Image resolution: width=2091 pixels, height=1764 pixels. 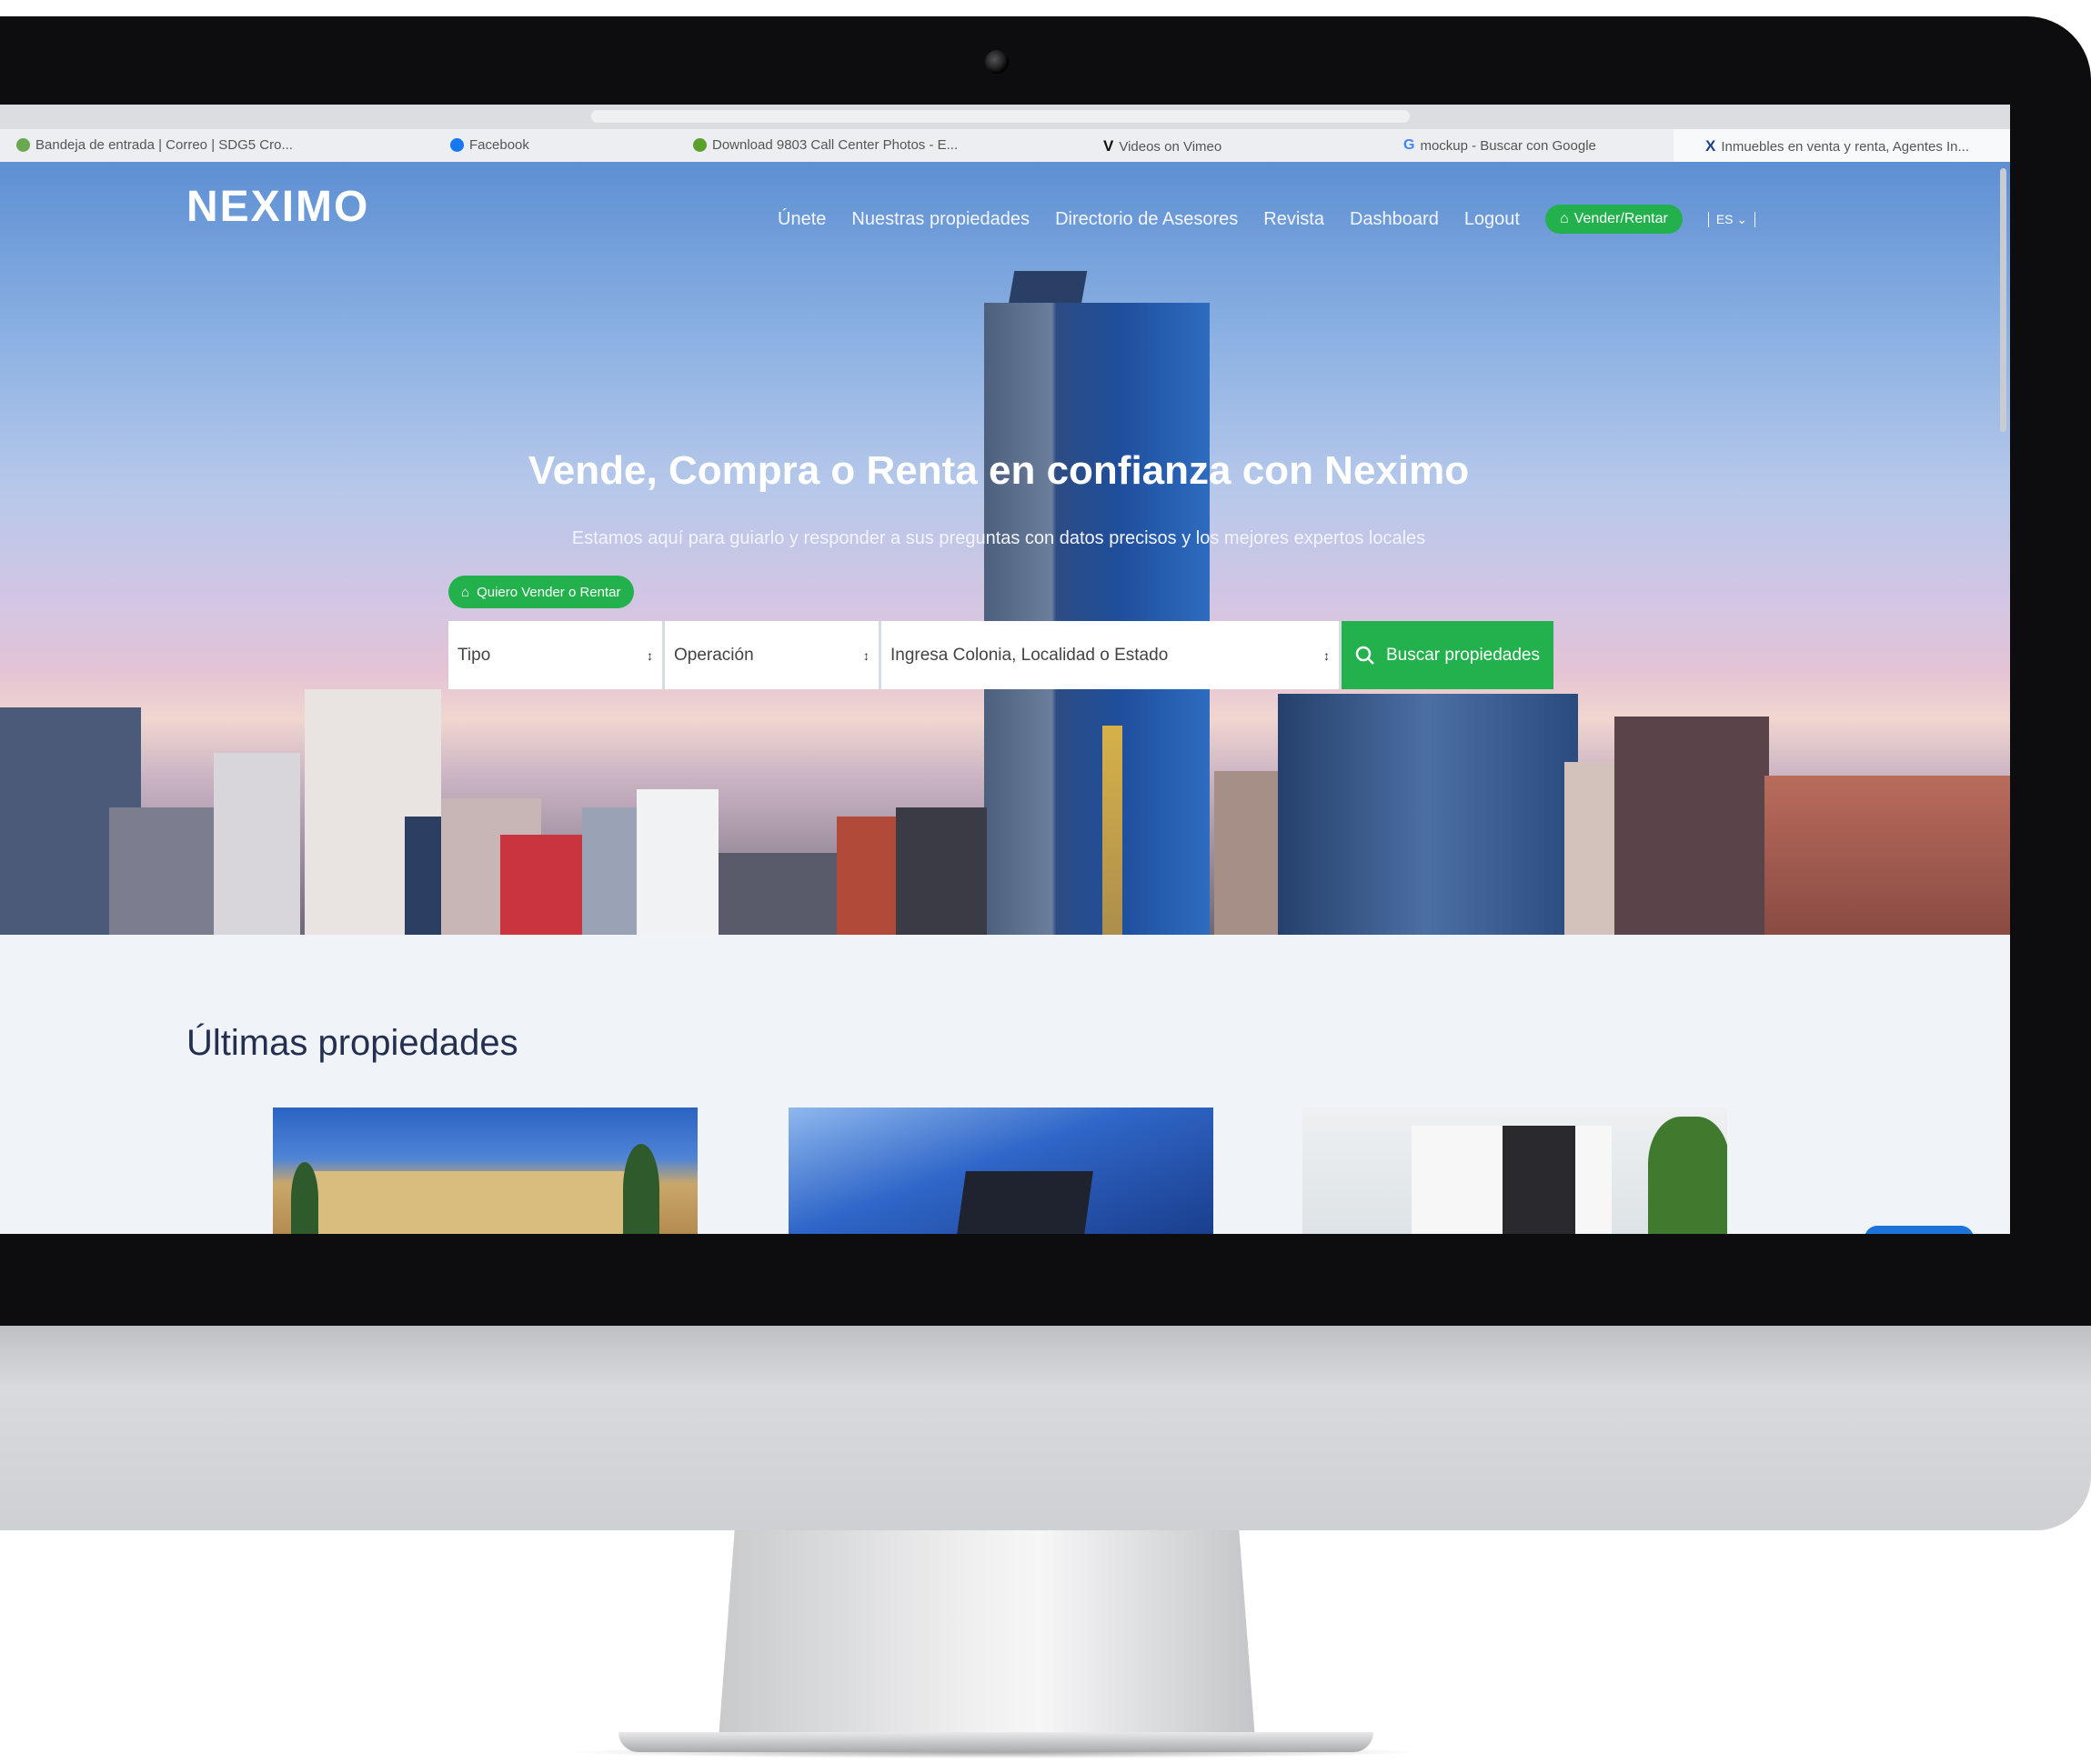 I want to click on address-bar, so click(x=1000, y=116).